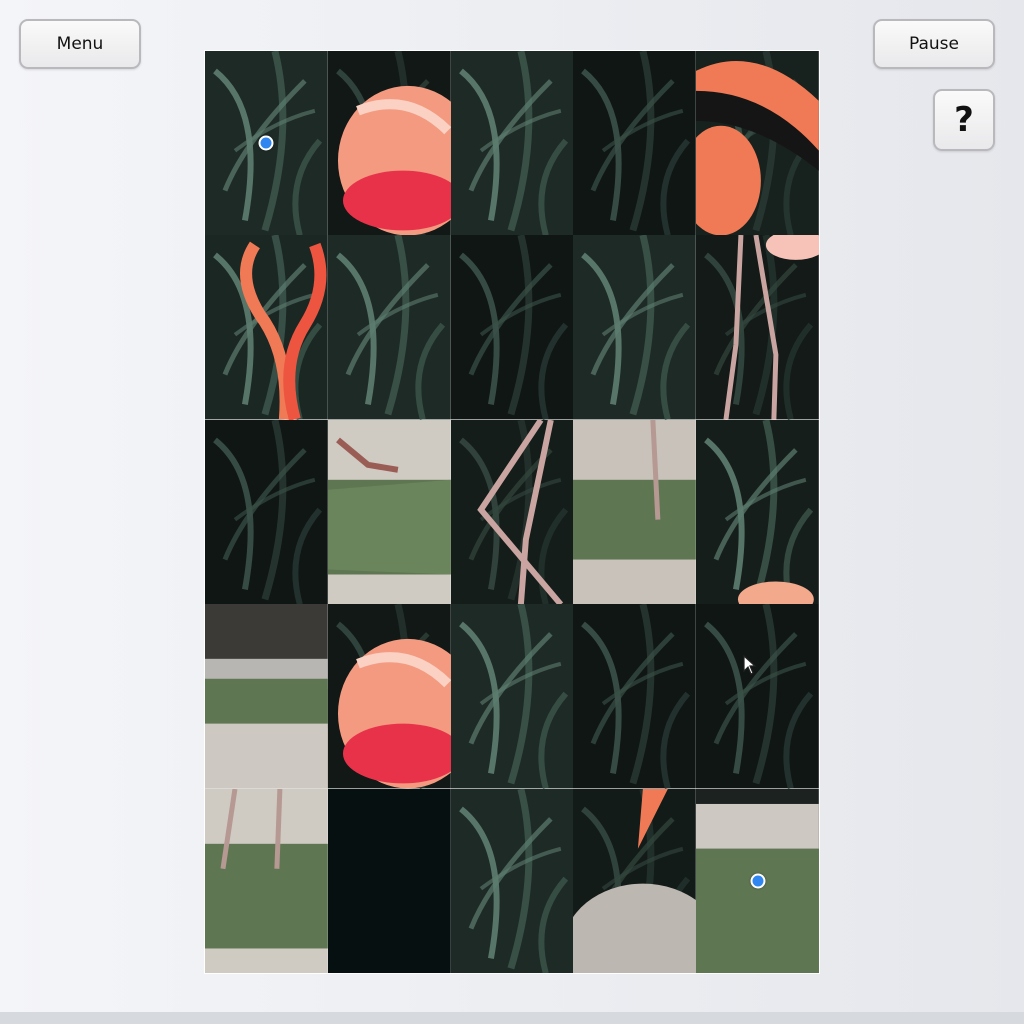 The image size is (1024, 1024). What do you see at coordinates (750, 665) in the screenshot?
I see `mouse-cursor-icon` at bounding box center [750, 665].